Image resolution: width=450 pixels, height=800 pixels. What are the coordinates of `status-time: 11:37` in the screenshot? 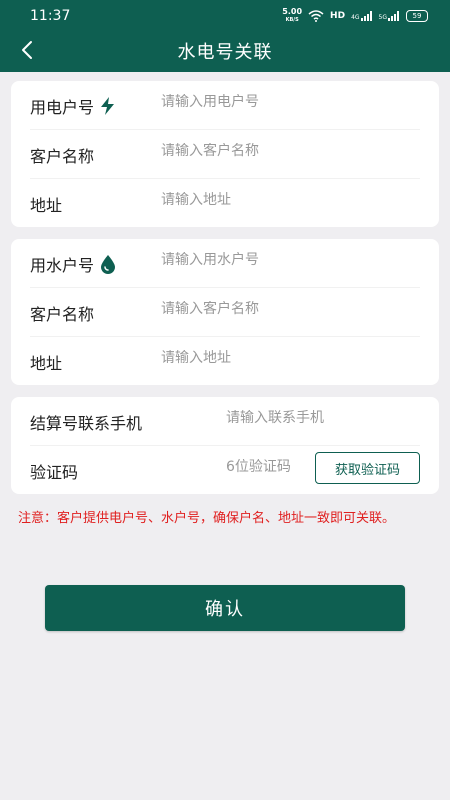 It's located at (50, 16).